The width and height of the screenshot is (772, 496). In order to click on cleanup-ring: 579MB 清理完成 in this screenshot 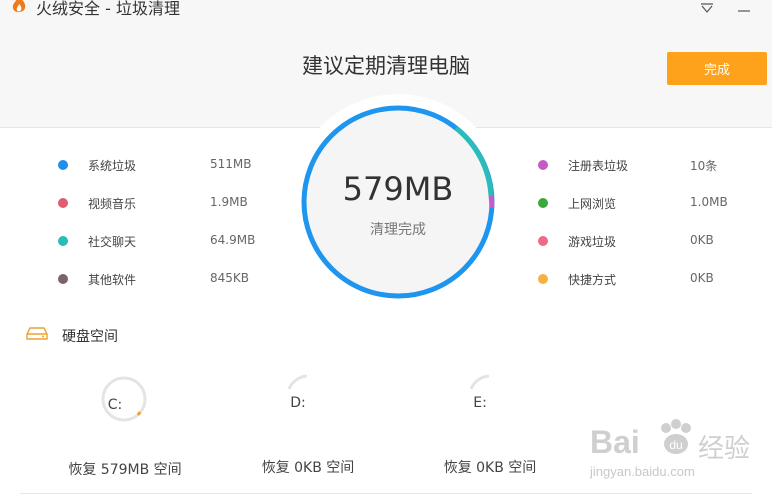, I will do `click(398, 202)`.